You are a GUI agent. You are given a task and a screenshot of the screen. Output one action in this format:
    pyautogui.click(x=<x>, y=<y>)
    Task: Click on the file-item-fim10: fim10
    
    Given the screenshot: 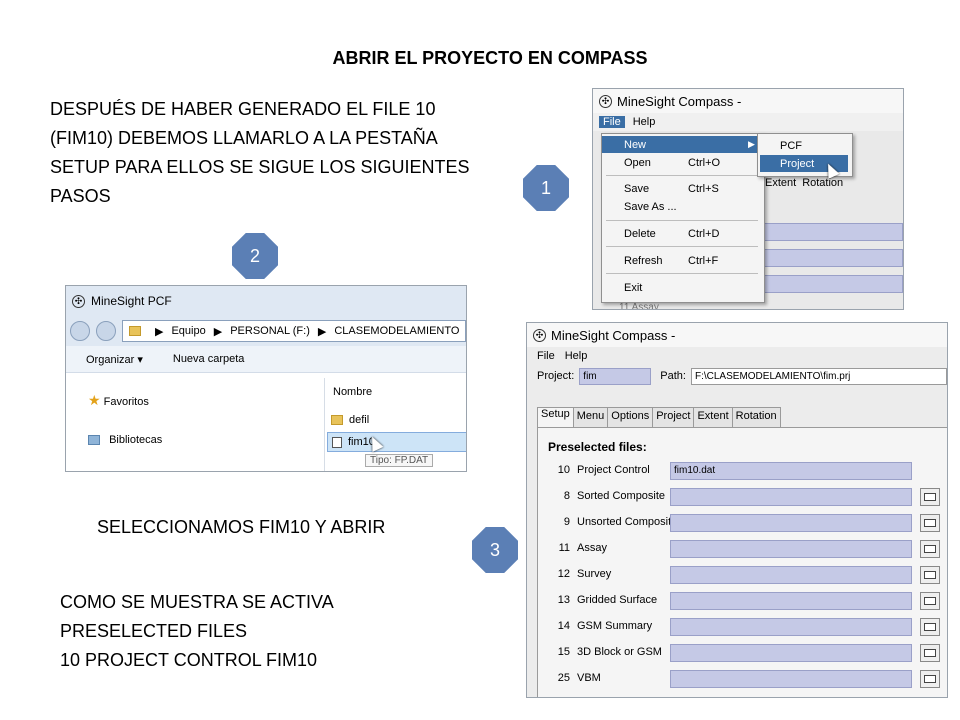 What is the action you would take?
    pyautogui.click(x=396, y=442)
    